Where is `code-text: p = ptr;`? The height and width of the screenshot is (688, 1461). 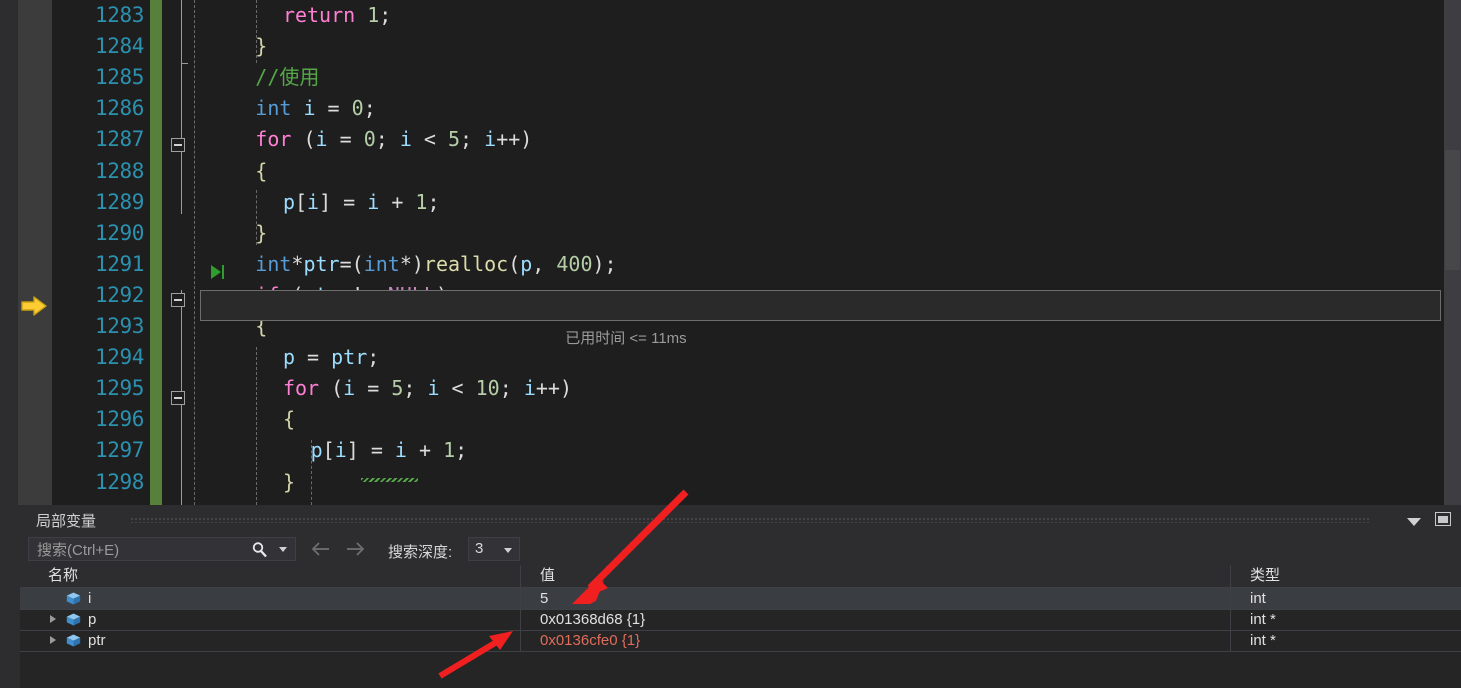 code-text: p = ptr; is located at coordinates (331, 357).